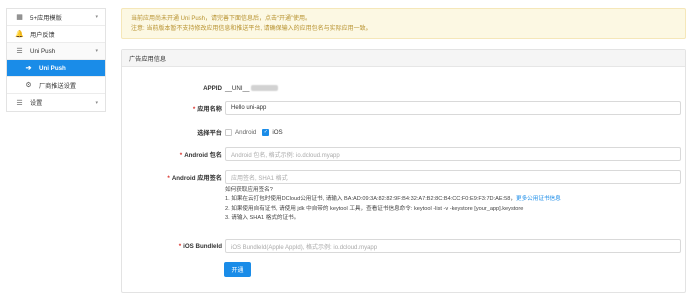 Image resolution: width=697 pixels, height=301 pixels. Describe the element at coordinates (46, 18) in the screenshot. I see `sidebar-item-label: 5+应用模版` at that location.